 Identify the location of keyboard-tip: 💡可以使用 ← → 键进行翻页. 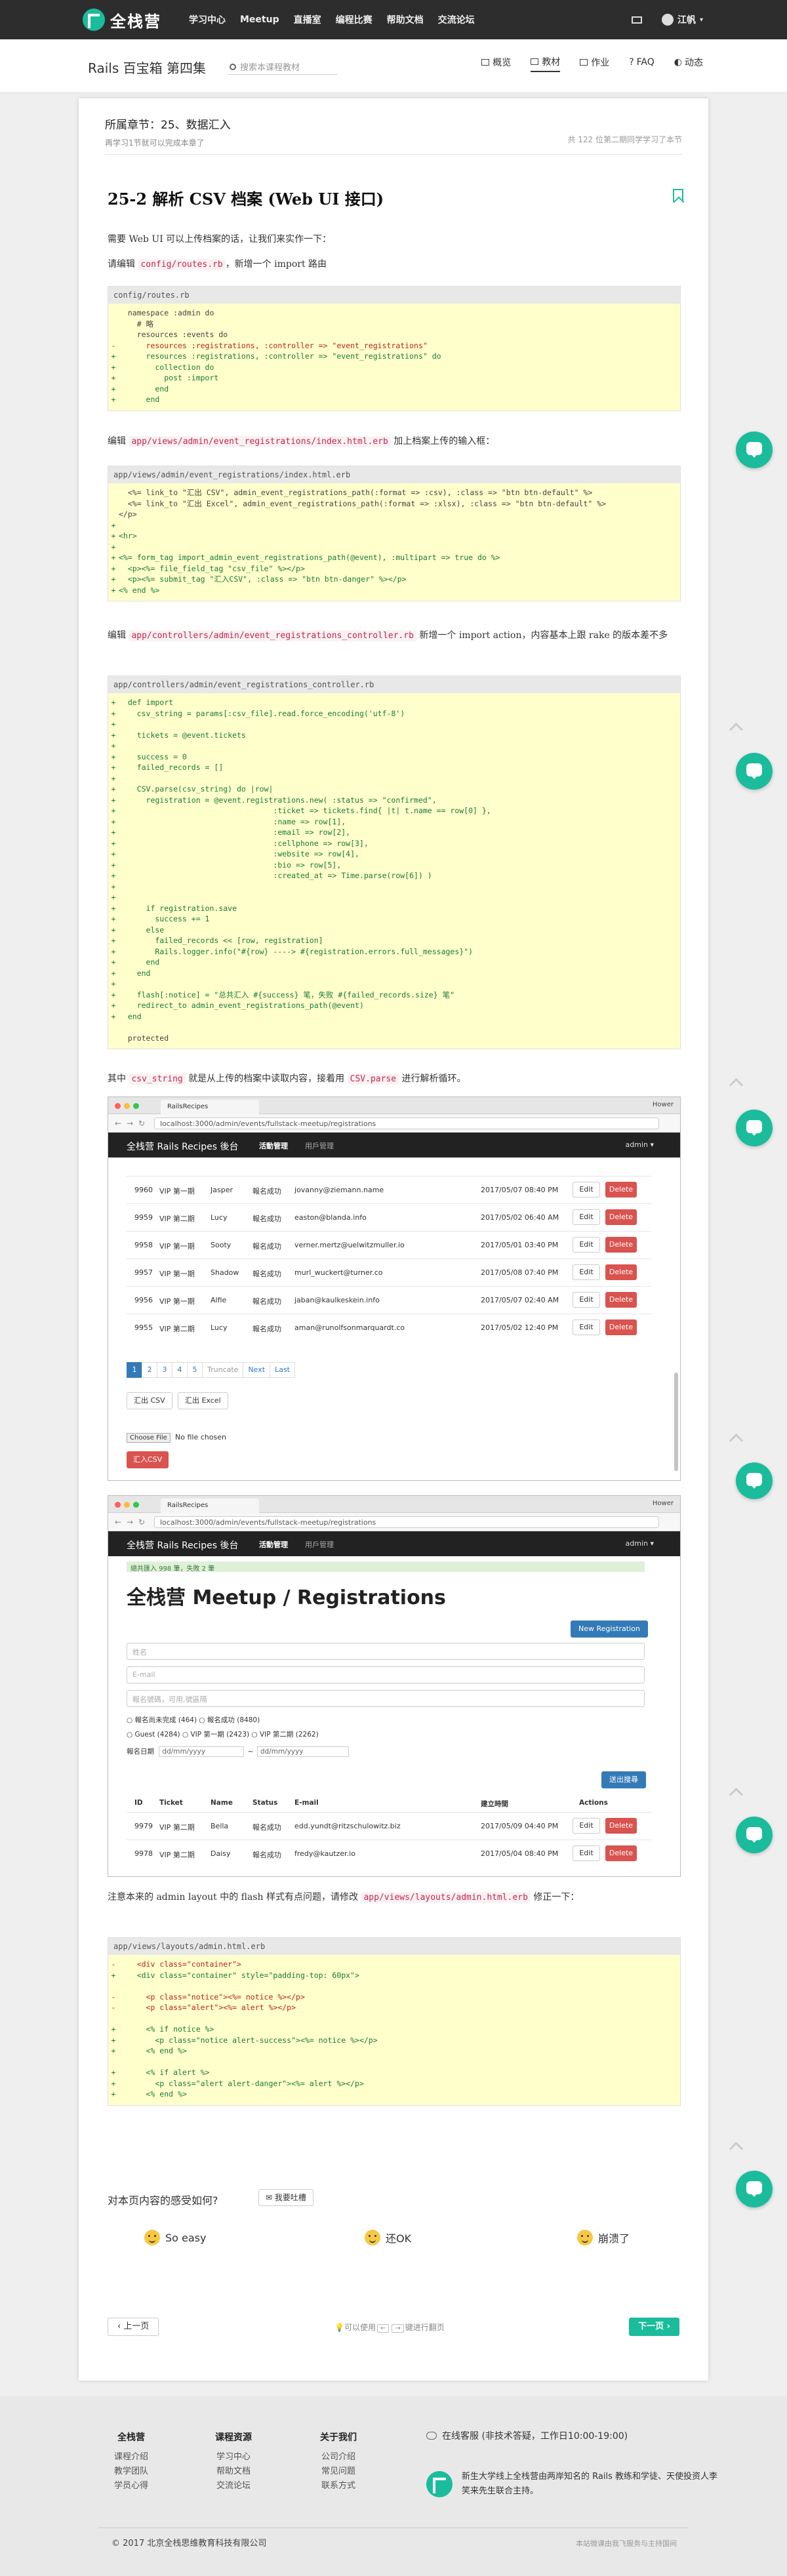
(389, 2328).